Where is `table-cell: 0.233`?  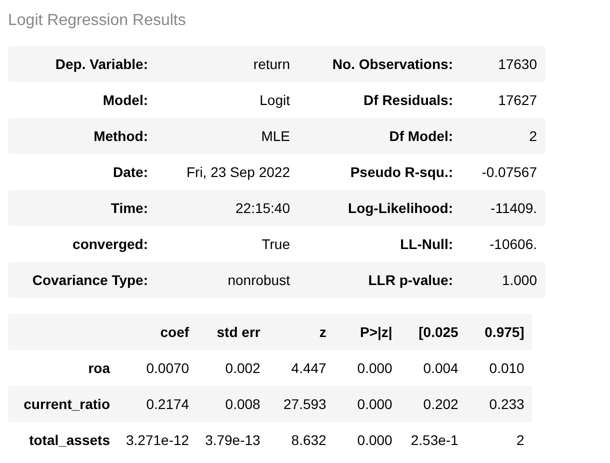
table-cell: 0.233 is located at coordinates (499, 404).